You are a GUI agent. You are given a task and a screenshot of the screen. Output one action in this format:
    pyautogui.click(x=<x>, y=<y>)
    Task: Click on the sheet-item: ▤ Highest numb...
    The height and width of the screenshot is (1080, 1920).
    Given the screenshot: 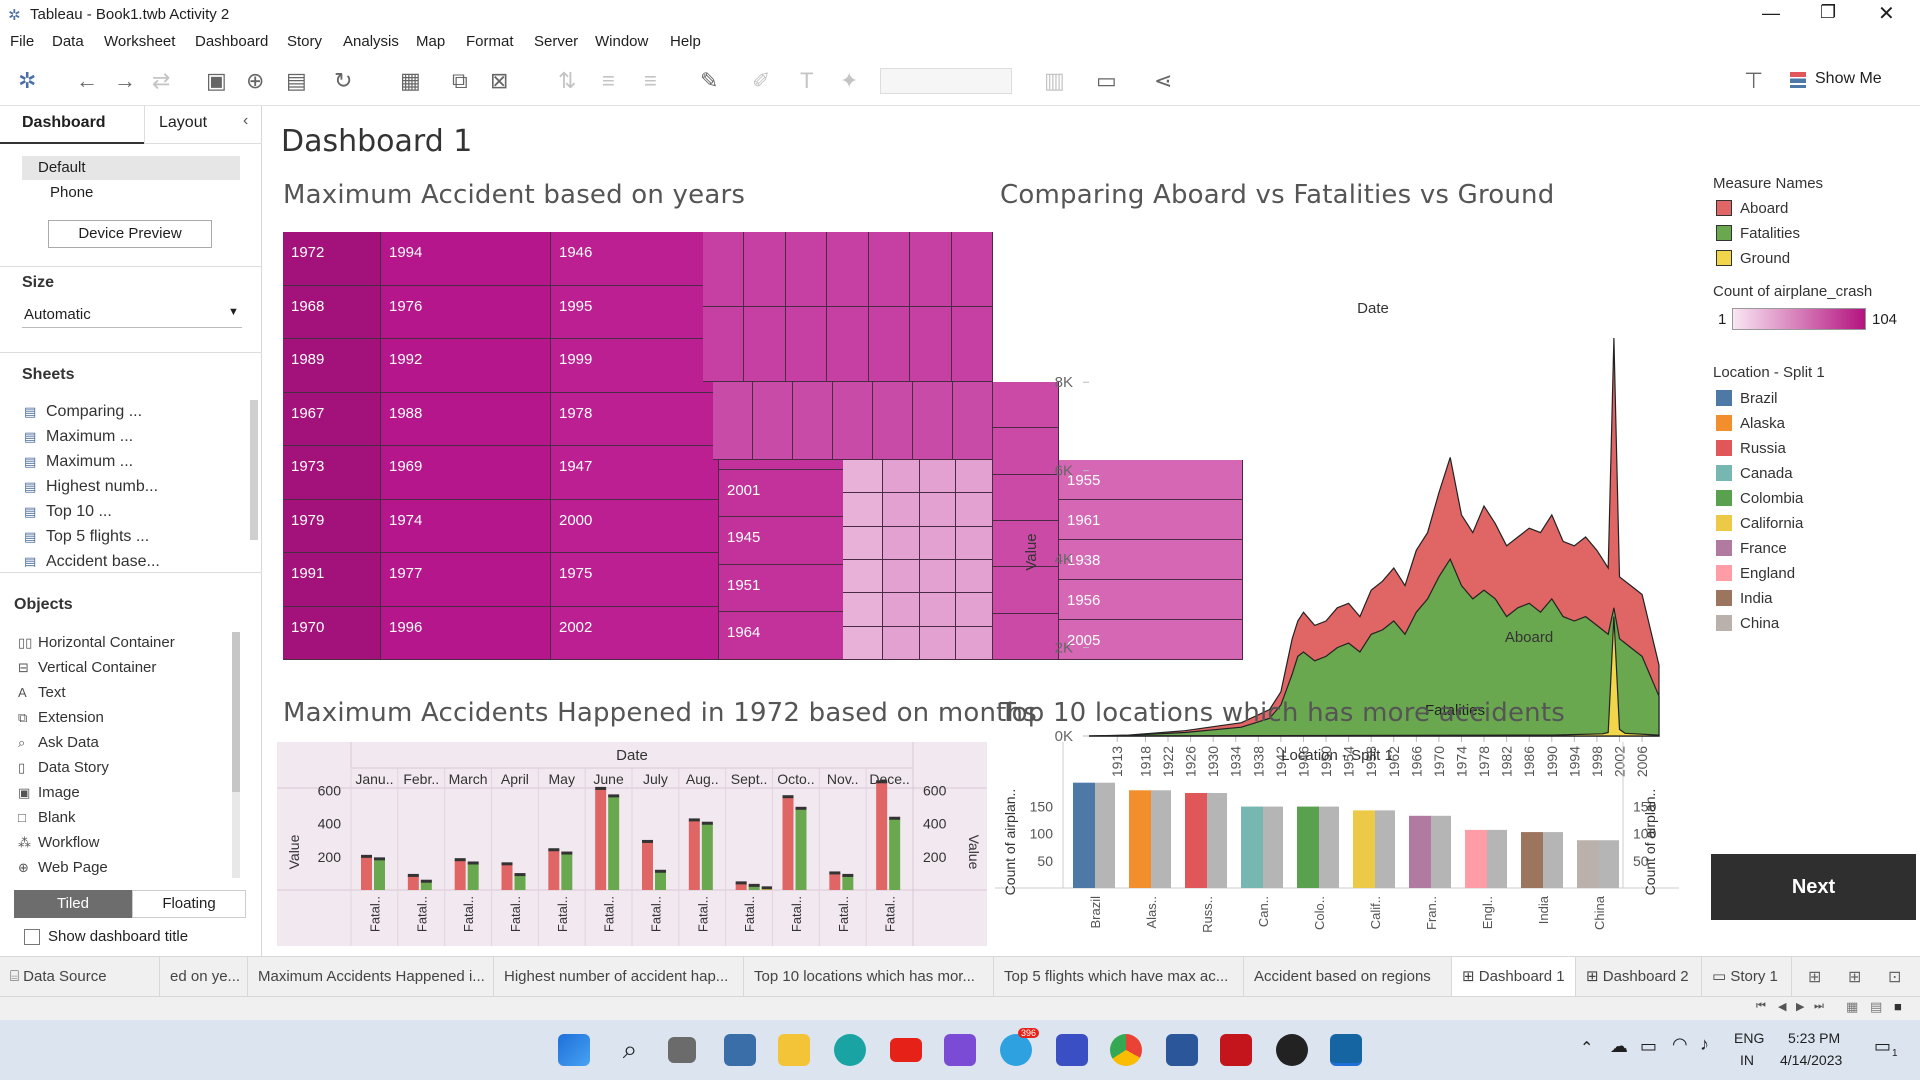 What is the action you would take?
    pyautogui.click(x=91, y=487)
    